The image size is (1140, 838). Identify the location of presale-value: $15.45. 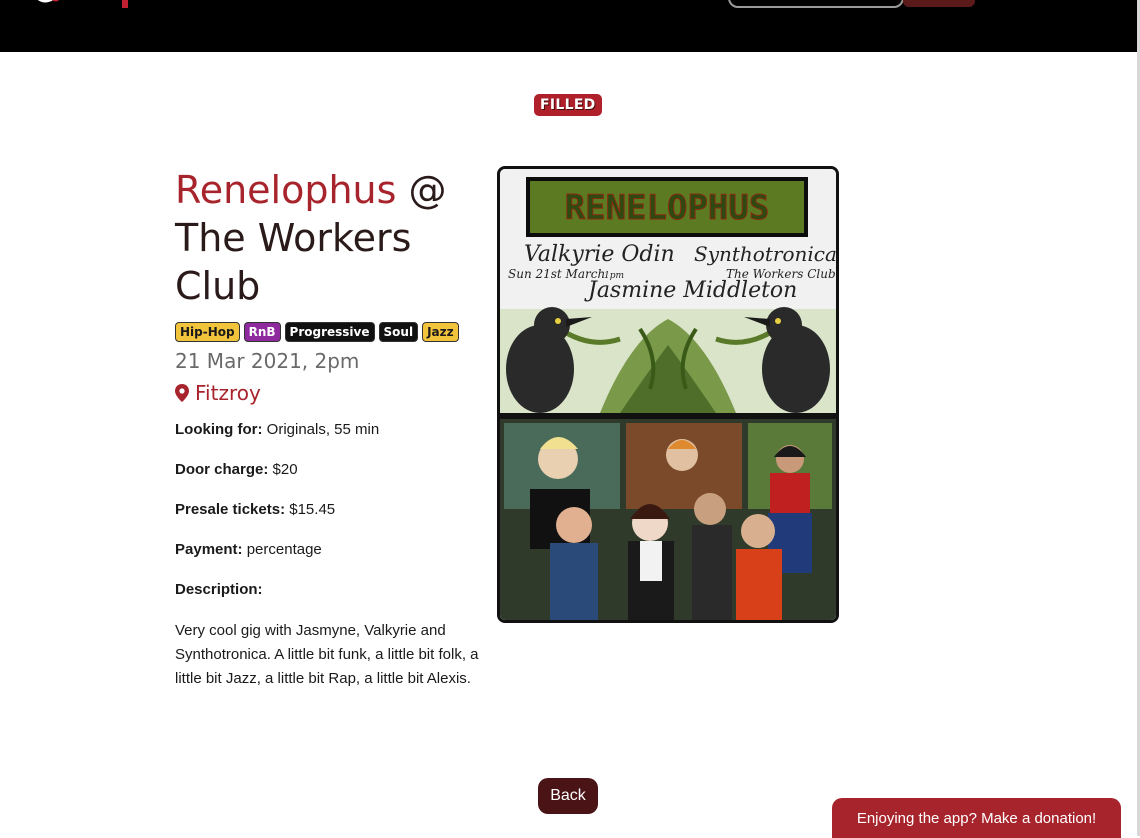
(312, 509).